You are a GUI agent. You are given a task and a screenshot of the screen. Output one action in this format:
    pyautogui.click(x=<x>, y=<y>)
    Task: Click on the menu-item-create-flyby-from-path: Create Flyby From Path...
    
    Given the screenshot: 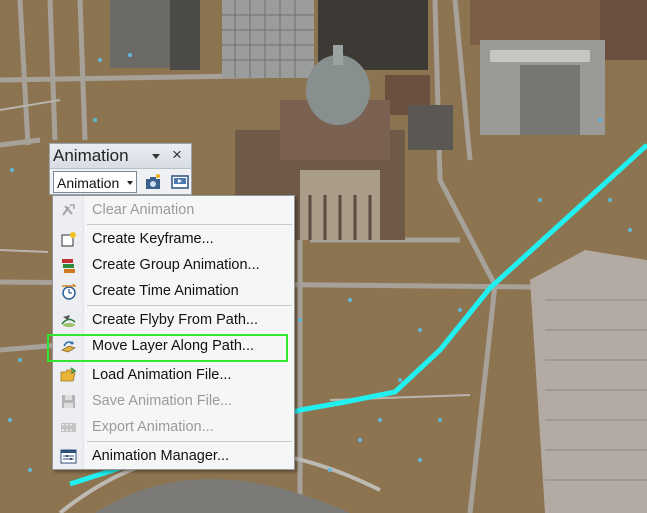 What is the action you would take?
    pyautogui.click(x=174, y=320)
    